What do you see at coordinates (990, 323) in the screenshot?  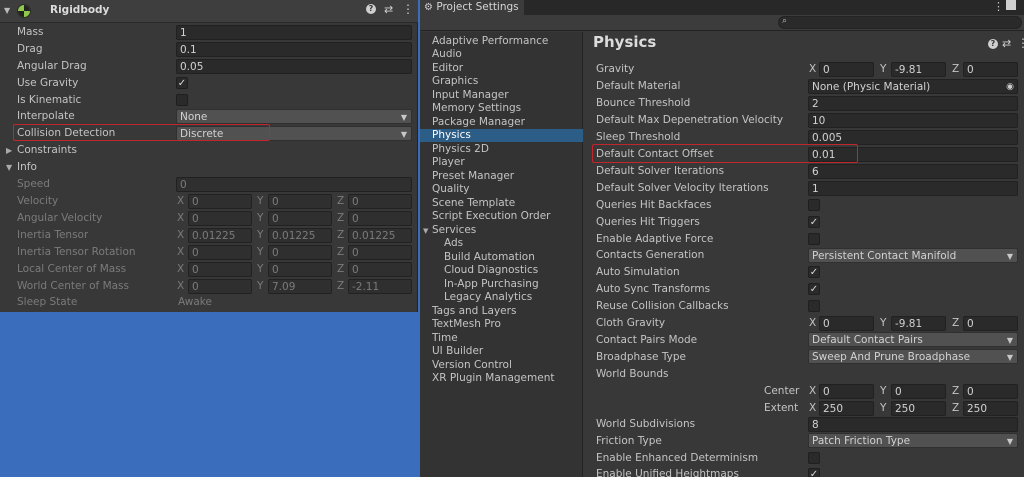 I see `cloth-gravity-z-field: 0` at bounding box center [990, 323].